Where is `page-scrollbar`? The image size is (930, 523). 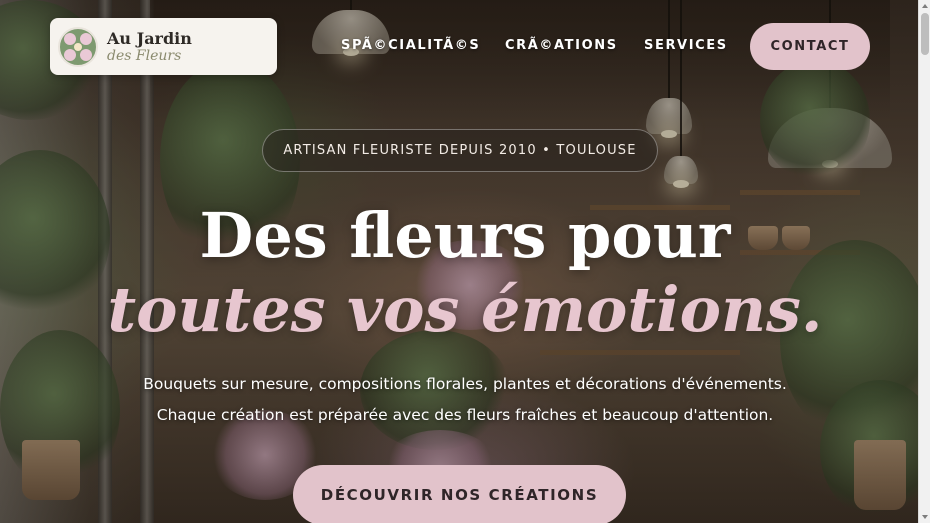
page-scrollbar is located at coordinates (924, 261).